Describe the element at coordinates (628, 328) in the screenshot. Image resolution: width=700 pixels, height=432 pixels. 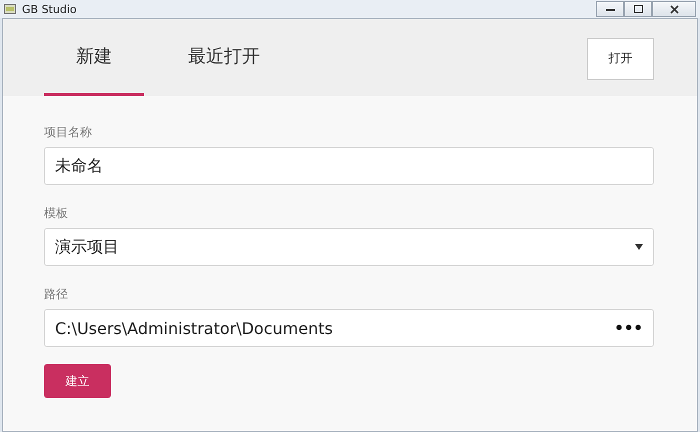
I see `browse-button: •••` at that location.